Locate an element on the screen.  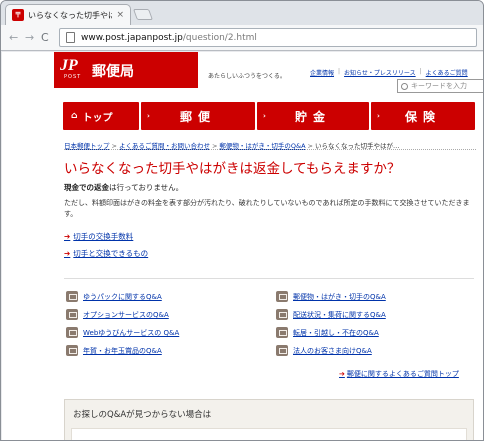
faq-link-corporate: 法人のお客さま向けQ&A is located at coordinates (324, 350).